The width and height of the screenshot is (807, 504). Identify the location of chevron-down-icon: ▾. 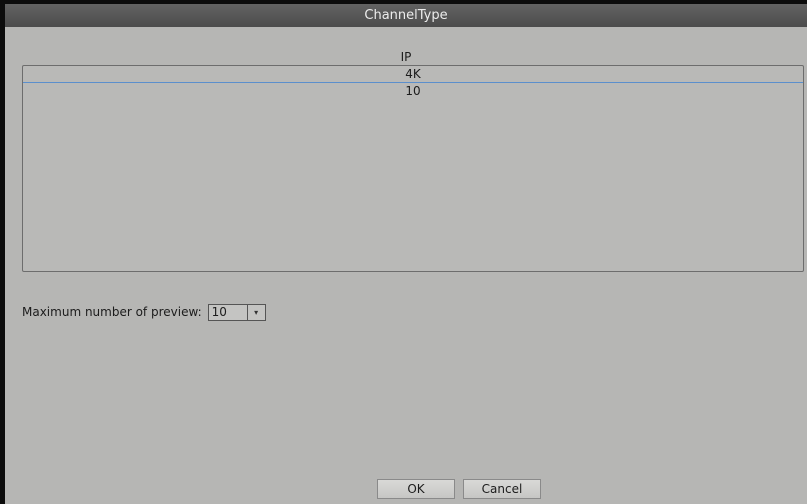
(255, 312).